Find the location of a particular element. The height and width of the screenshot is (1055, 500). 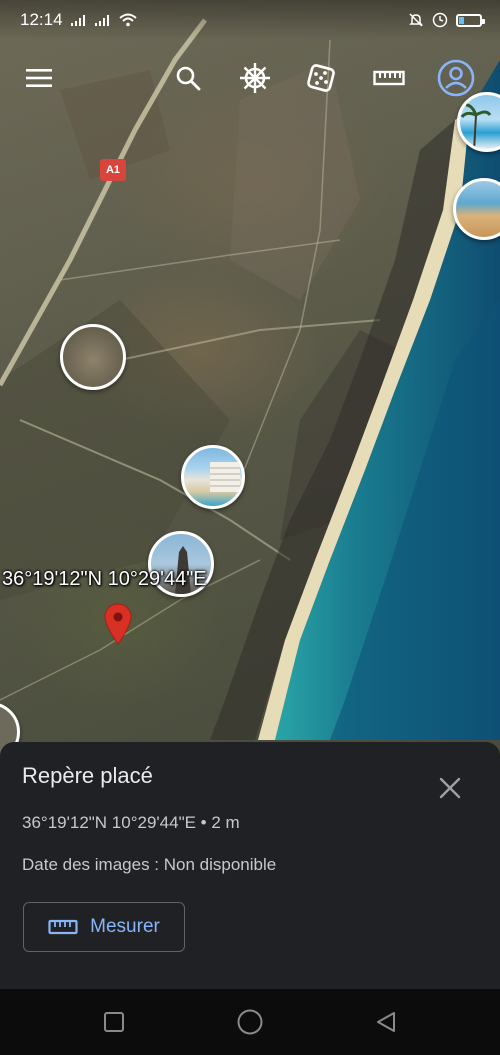

panel-title: Repère placé is located at coordinates (87, 775).